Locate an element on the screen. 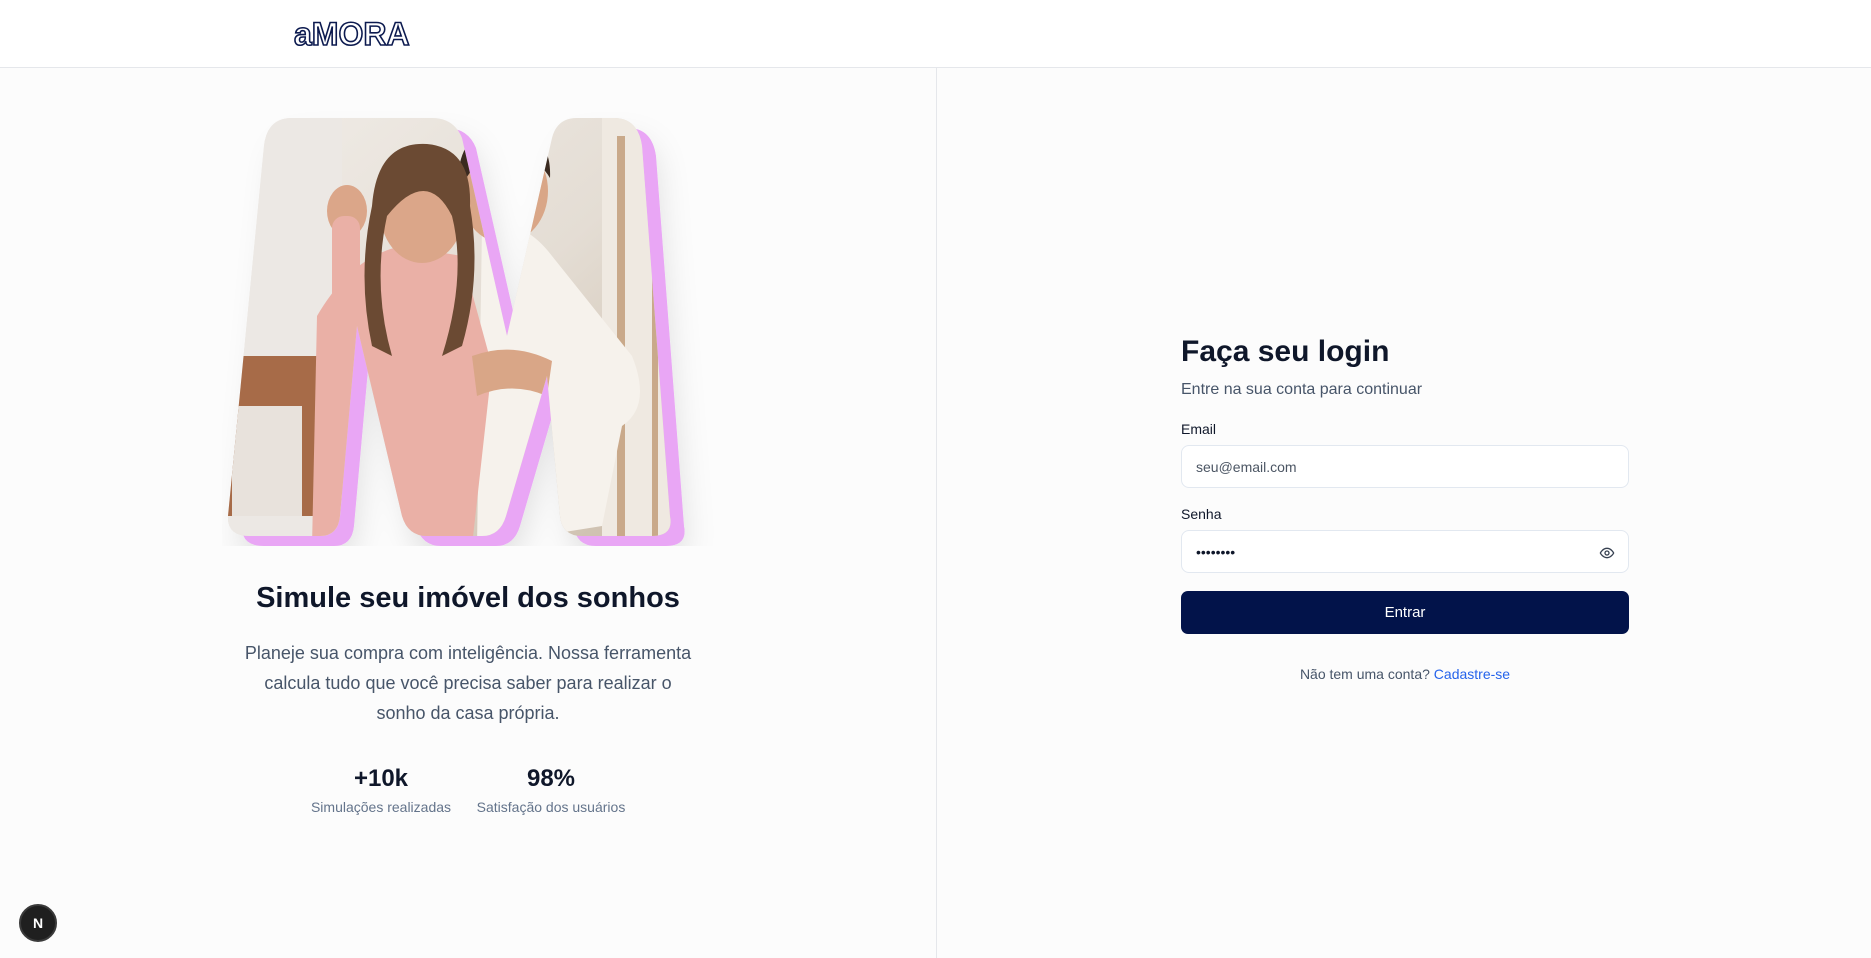 The image size is (1871, 958). email-input is located at coordinates (1405, 466).